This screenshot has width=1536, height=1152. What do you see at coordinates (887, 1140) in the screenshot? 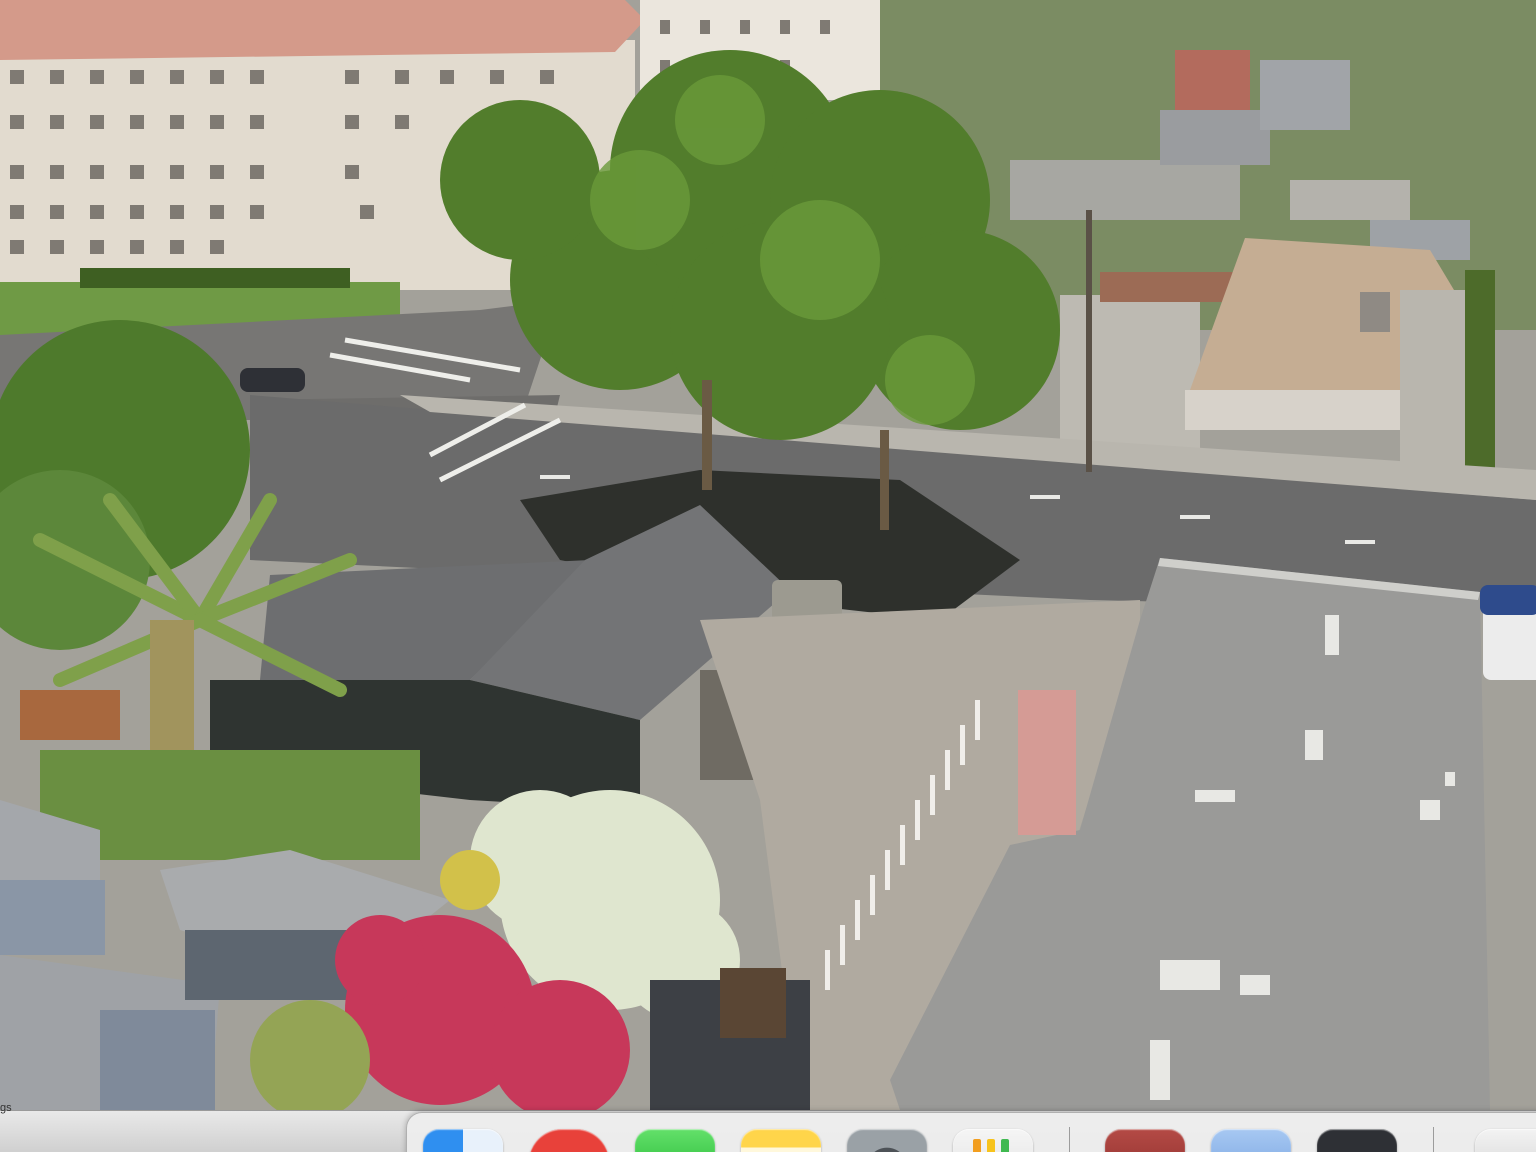
I see `gear-icon` at bounding box center [887, 1140].